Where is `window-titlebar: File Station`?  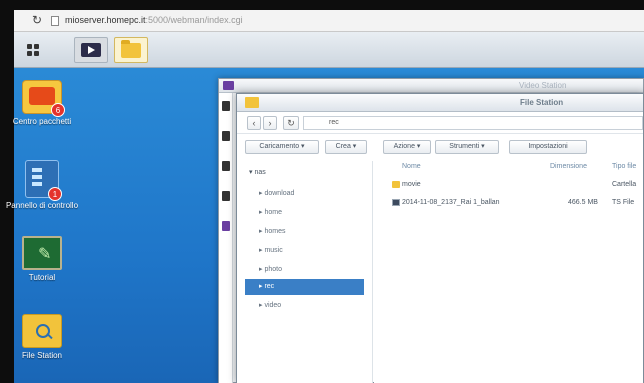
window-titlebar: File Station is located at coordinates (440, 103).